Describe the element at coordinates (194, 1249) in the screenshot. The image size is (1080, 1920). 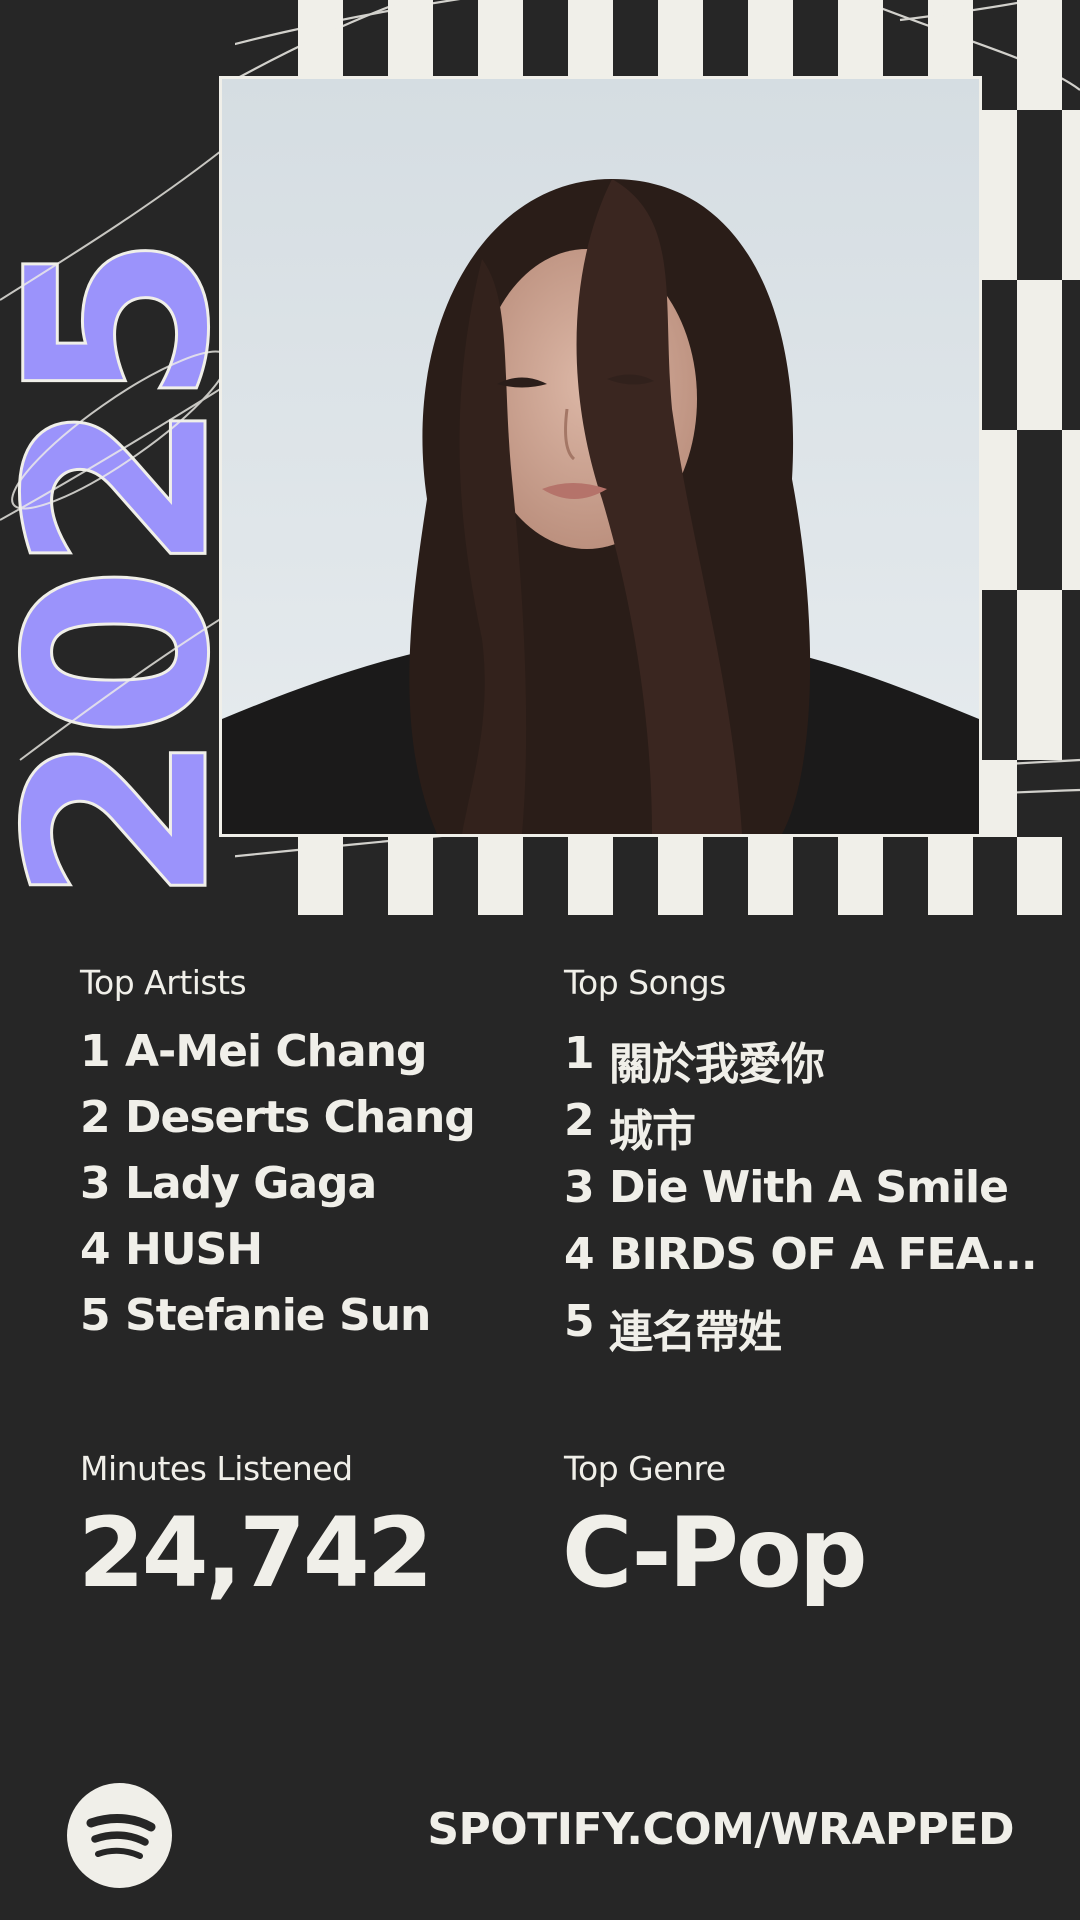
I see `artist-name: HUSH` at that location.